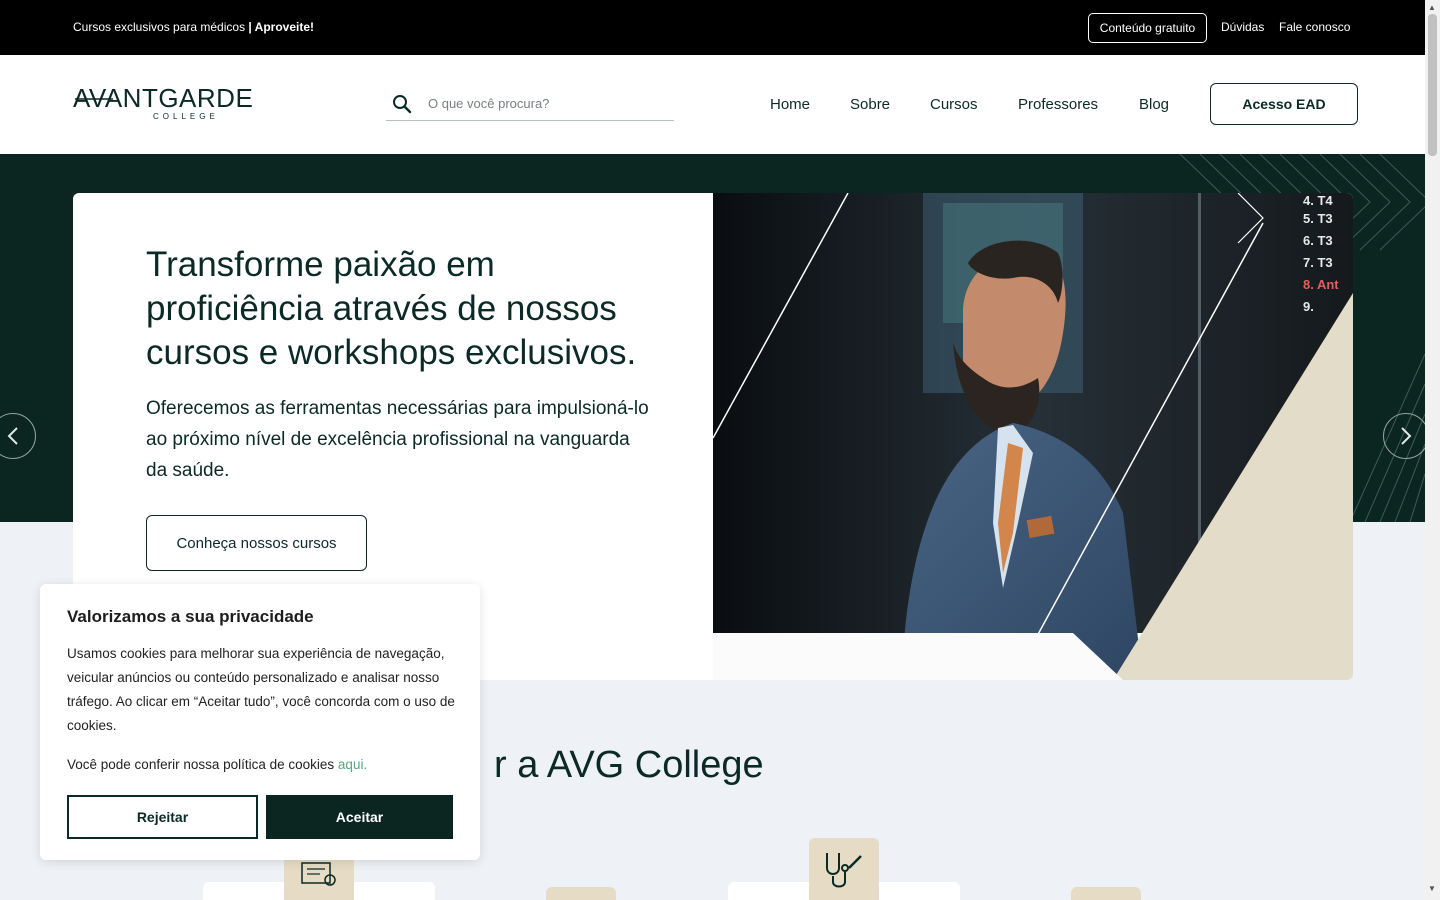 The width and height of the screenshot is (1440, 900). Describe the element at coordinates (1318, 262) in the screenshot. I see `svg-text: 7. T3` at that location.